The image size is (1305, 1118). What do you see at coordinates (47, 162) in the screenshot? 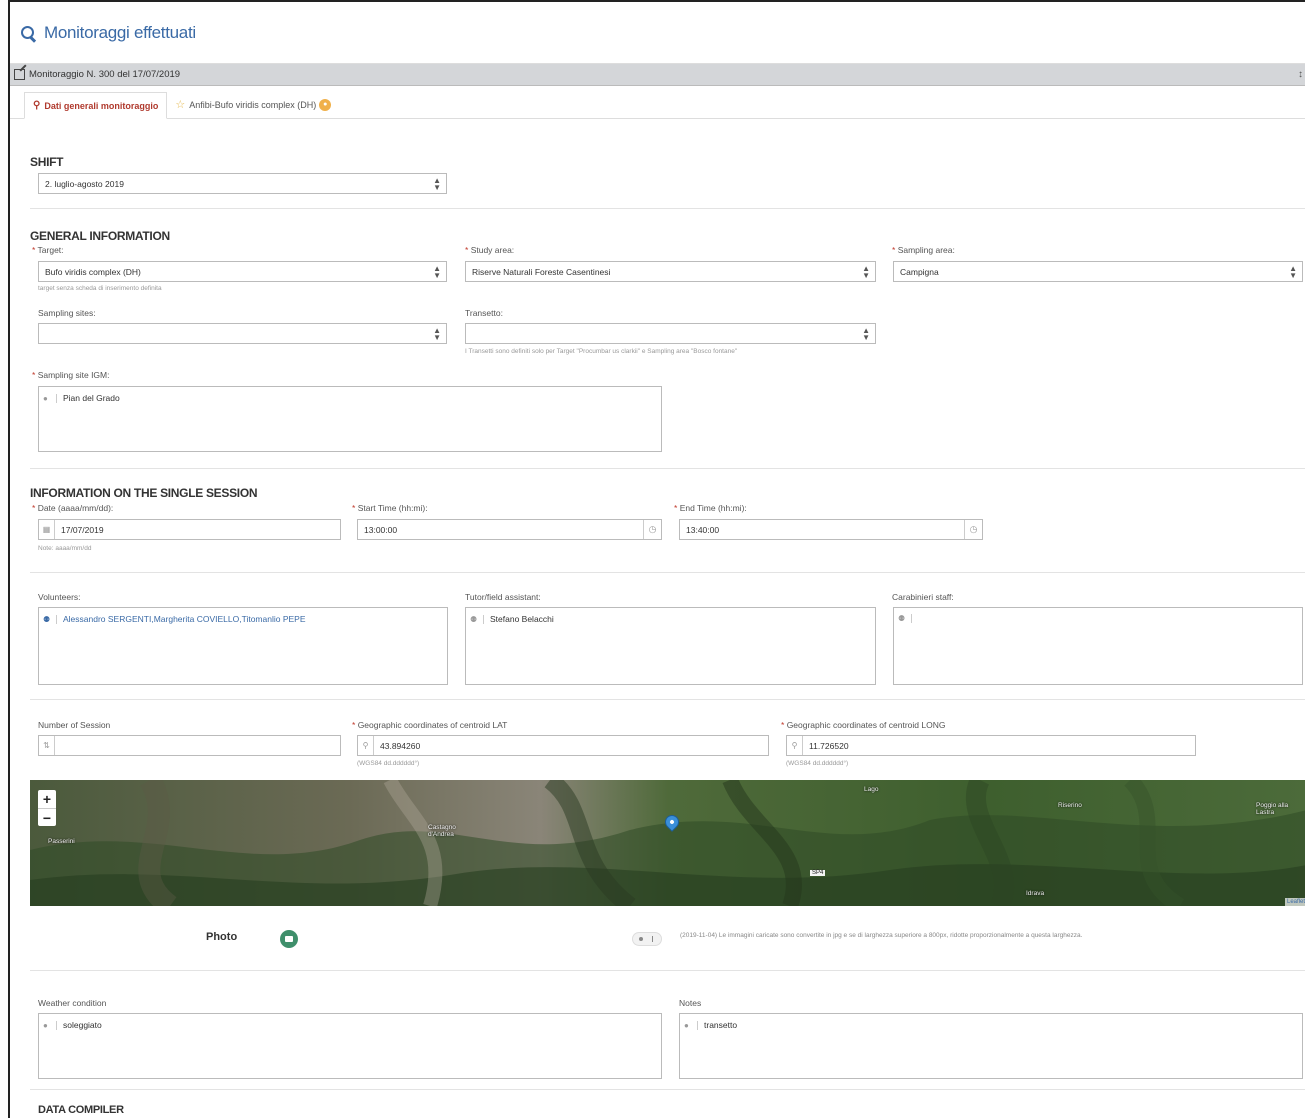
I see `shift-title: SHIFT` at bounding box center [47, 162].